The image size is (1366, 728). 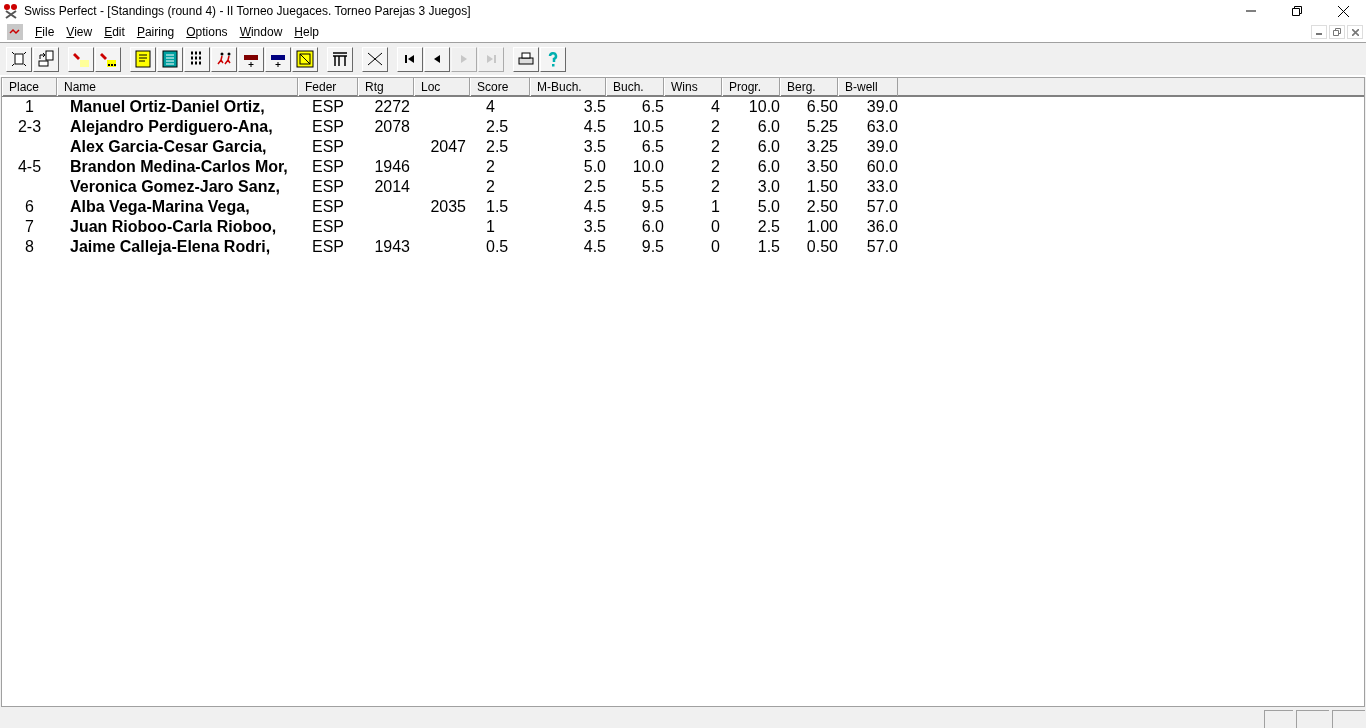 I want to click on name-cell: Alba Vega-Marina Vega,, so click(x=160, y=206).